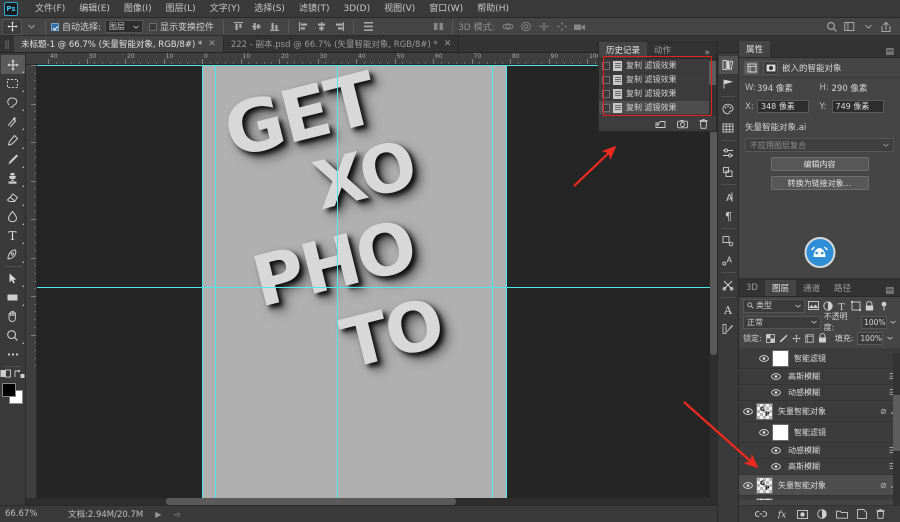  What do you see at coordinates (5, 374) in the screenshot?
I see `edit-in-quickmask-icon` at bounding box center [5, 374].